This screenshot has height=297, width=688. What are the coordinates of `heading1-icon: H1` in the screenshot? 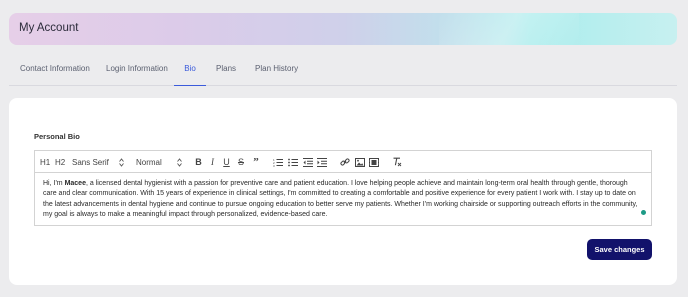 It's located at (45, 162).